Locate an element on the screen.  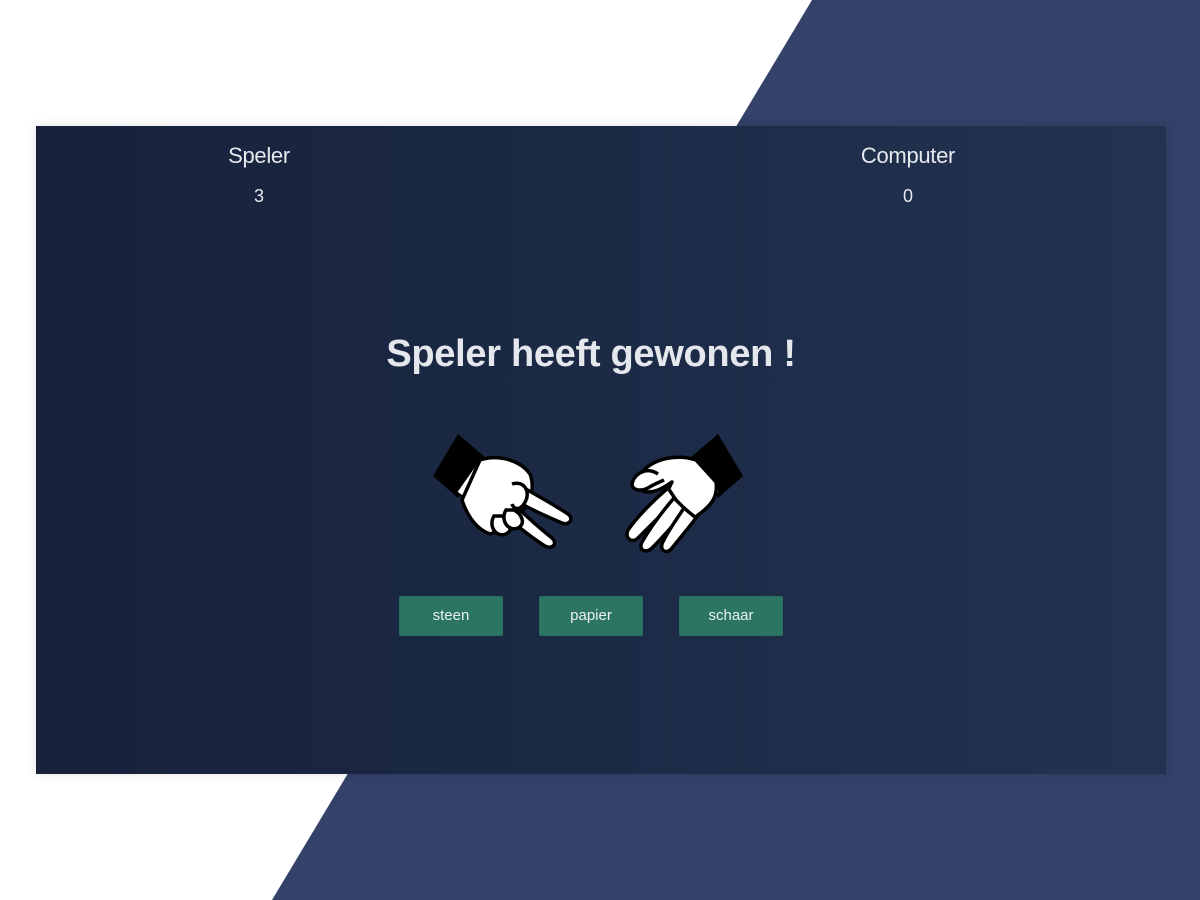
choice-buttons: steen papier schaar is located at coordinates (594, 616).